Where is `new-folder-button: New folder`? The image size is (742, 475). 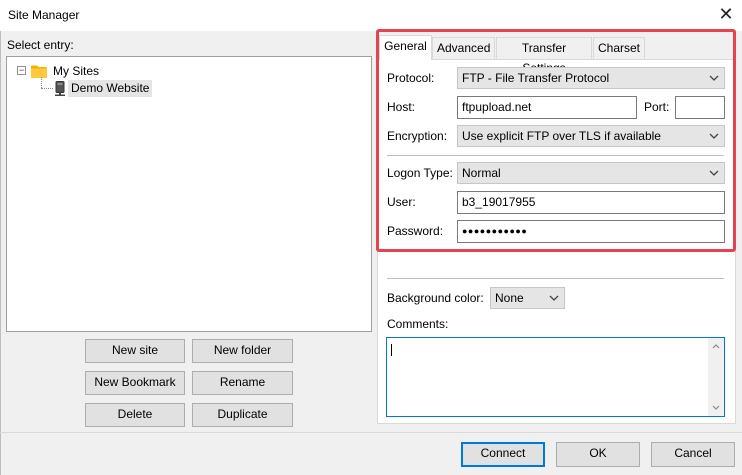
new-folder-button: New folder is located at coordinates (242, 351).